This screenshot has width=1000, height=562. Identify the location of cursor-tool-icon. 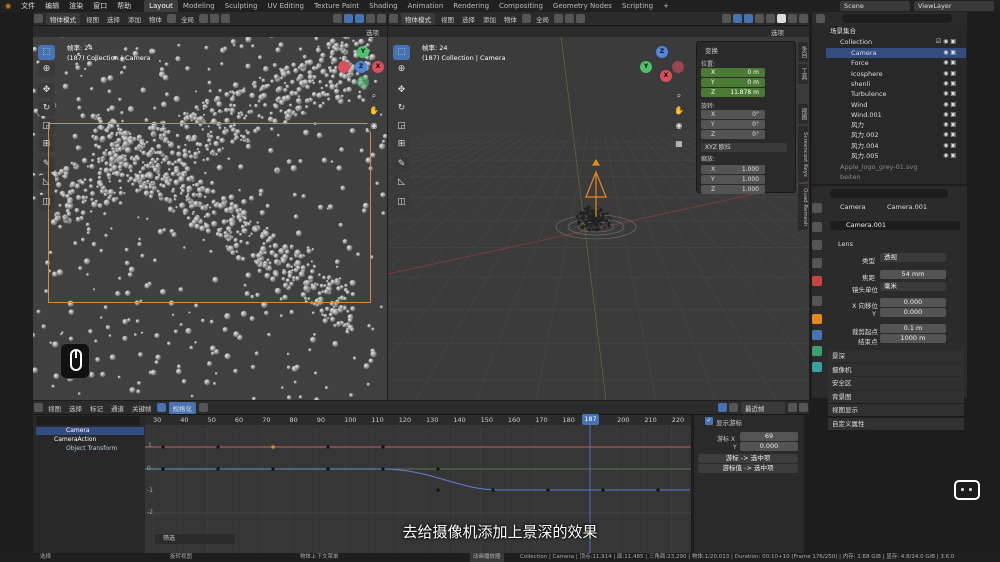
(722, 407).